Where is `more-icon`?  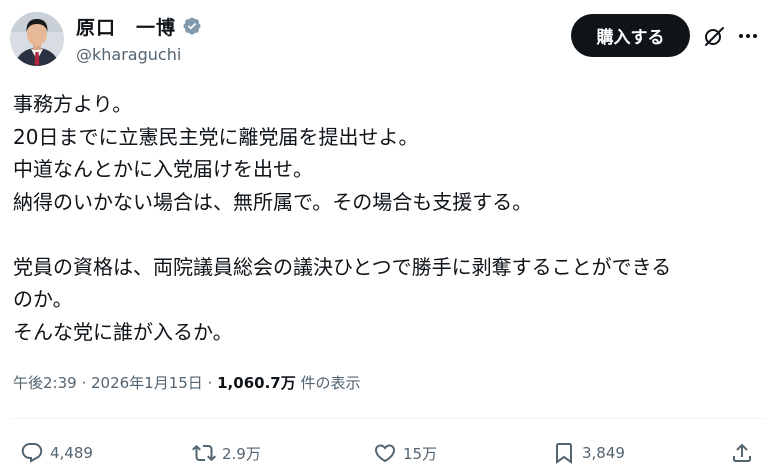
more-icon is located at coordinates (748, 36).